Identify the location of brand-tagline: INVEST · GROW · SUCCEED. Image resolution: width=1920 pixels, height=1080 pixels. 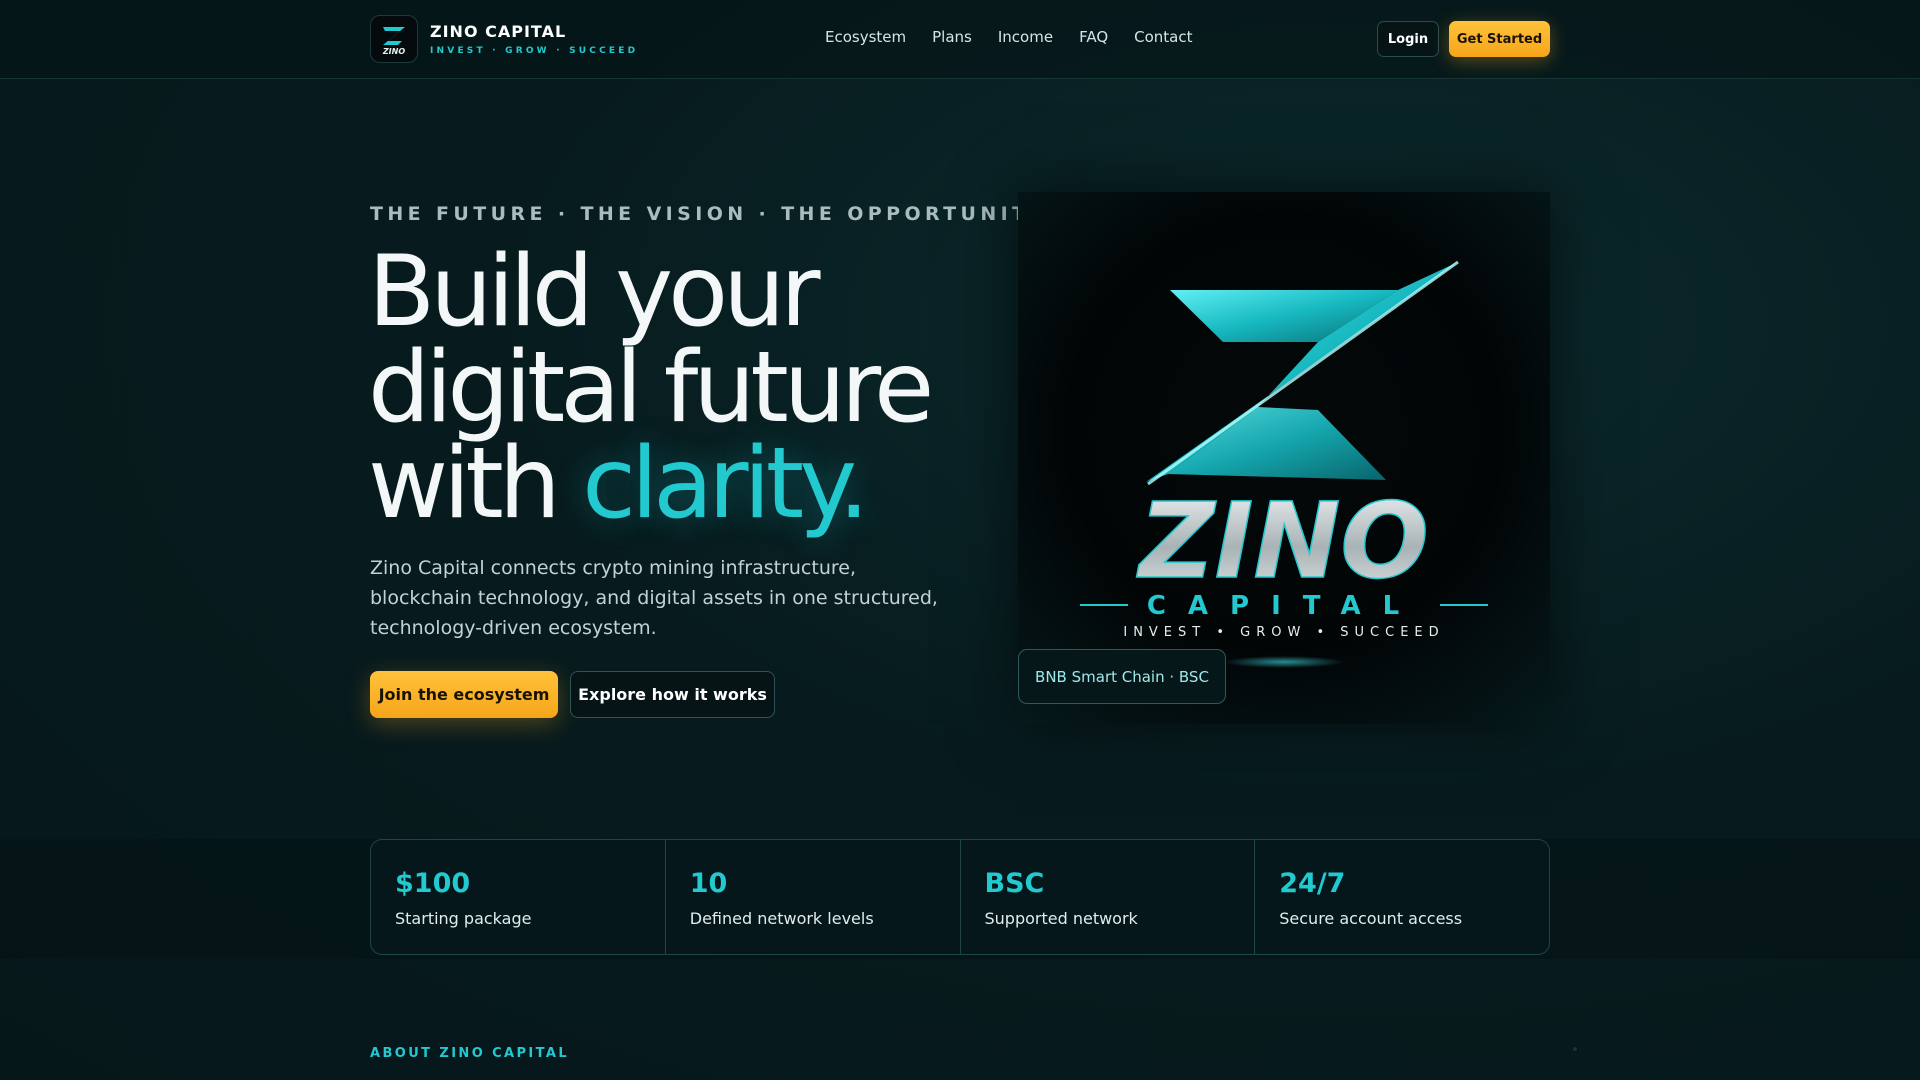
(534, 51).